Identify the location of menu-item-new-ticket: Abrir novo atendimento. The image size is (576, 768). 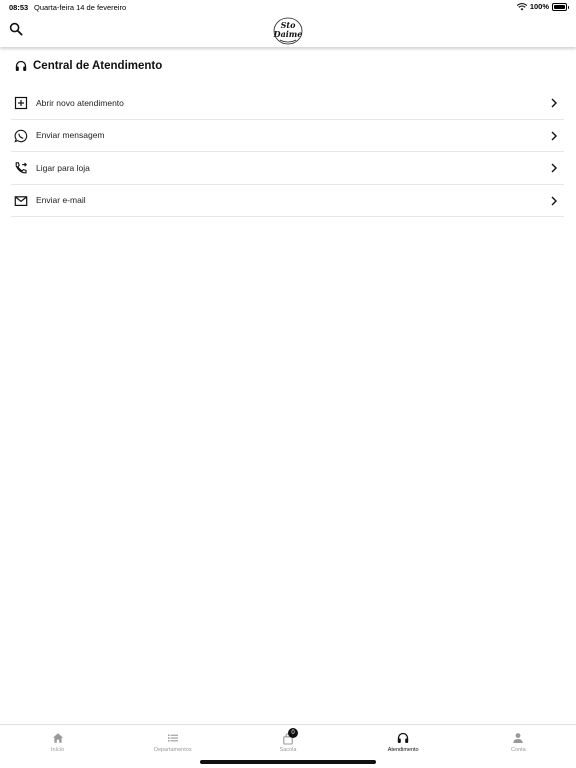
(287, 103).